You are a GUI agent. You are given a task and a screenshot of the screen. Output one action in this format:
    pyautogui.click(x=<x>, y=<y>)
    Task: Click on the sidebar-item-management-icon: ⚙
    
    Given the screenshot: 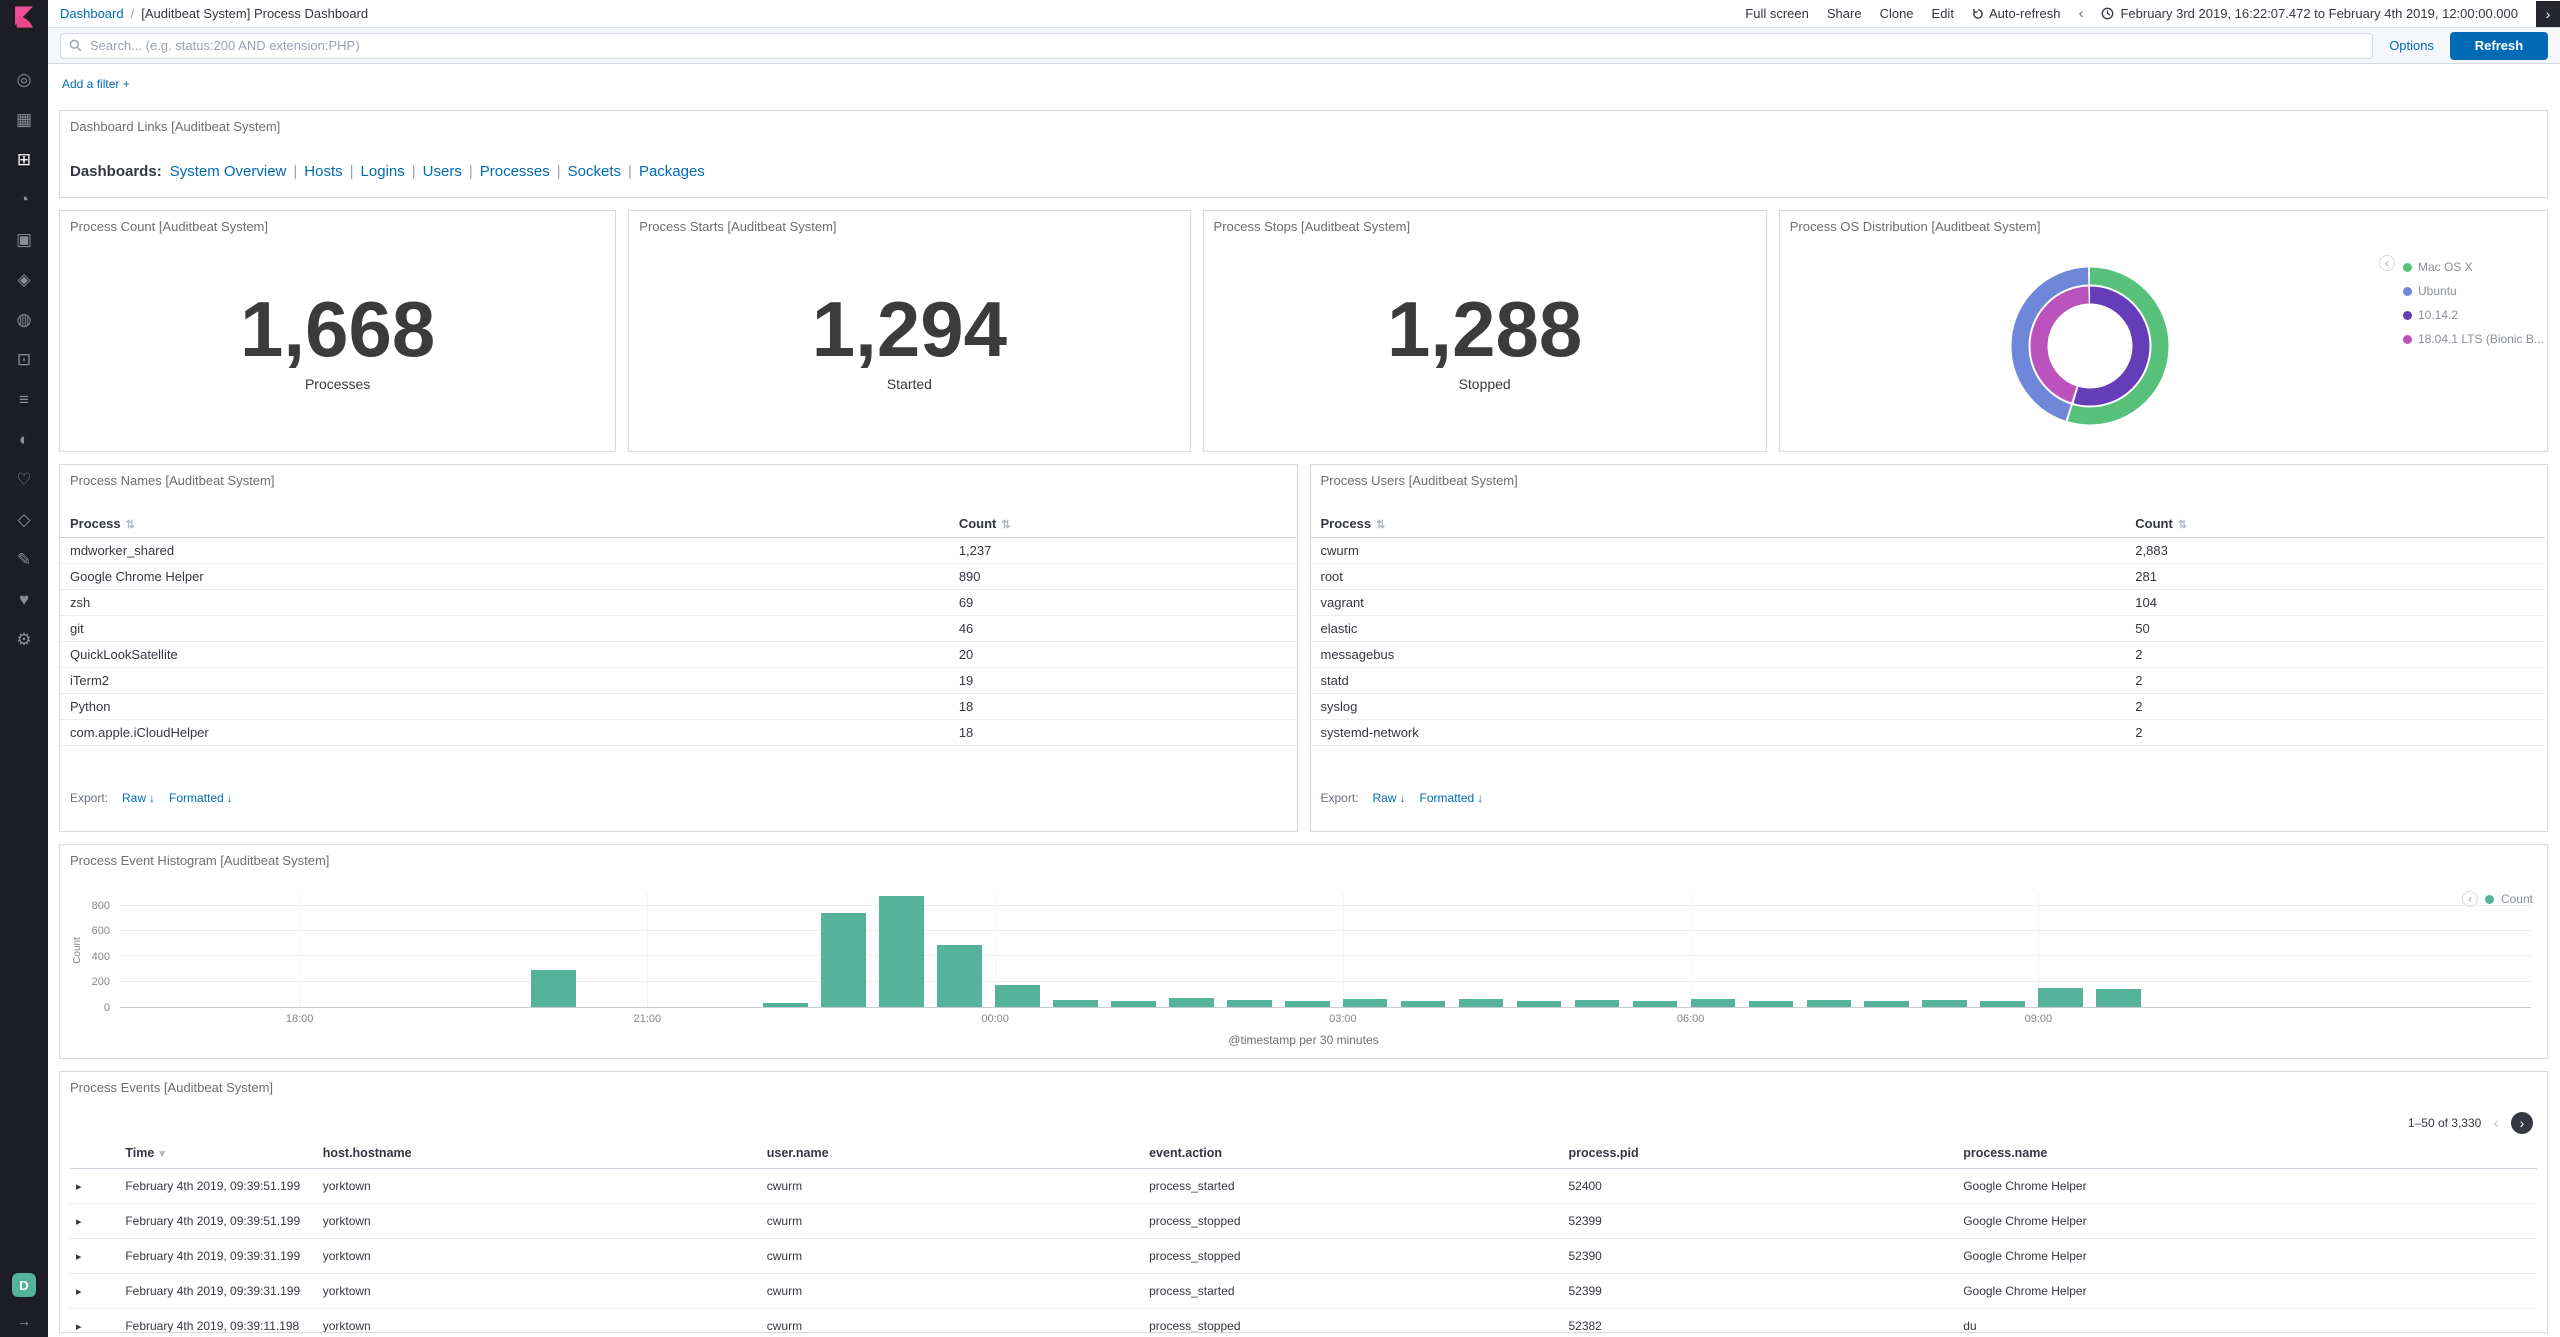 What is the action you would take?
    pyautogui.click(x=24, y=640)
    